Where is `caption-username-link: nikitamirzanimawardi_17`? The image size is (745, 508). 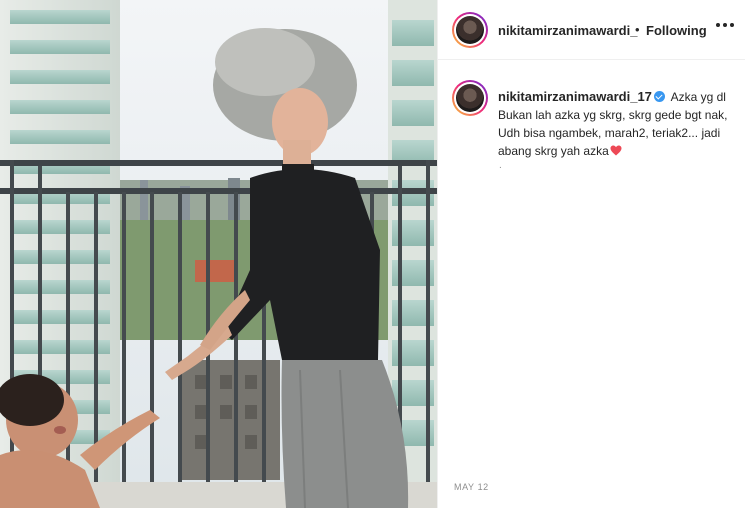 caption-username-link: nikitamirzanimawardi_17 is located at coordinates (575, 96).